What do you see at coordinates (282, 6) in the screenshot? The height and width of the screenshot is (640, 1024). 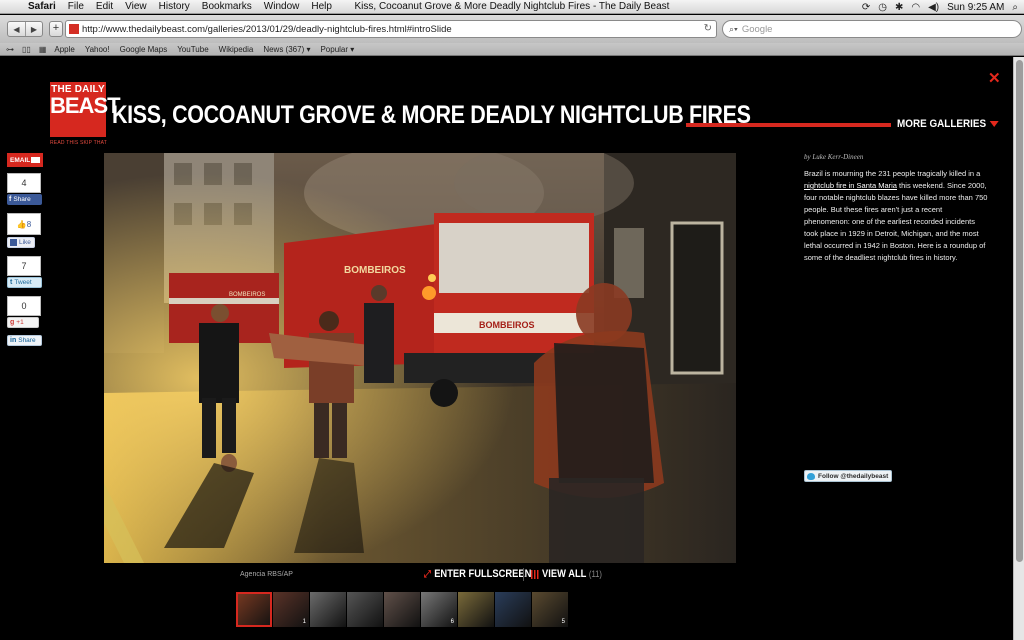 I see `menu-window: Window` at bounding box center [282, 6].